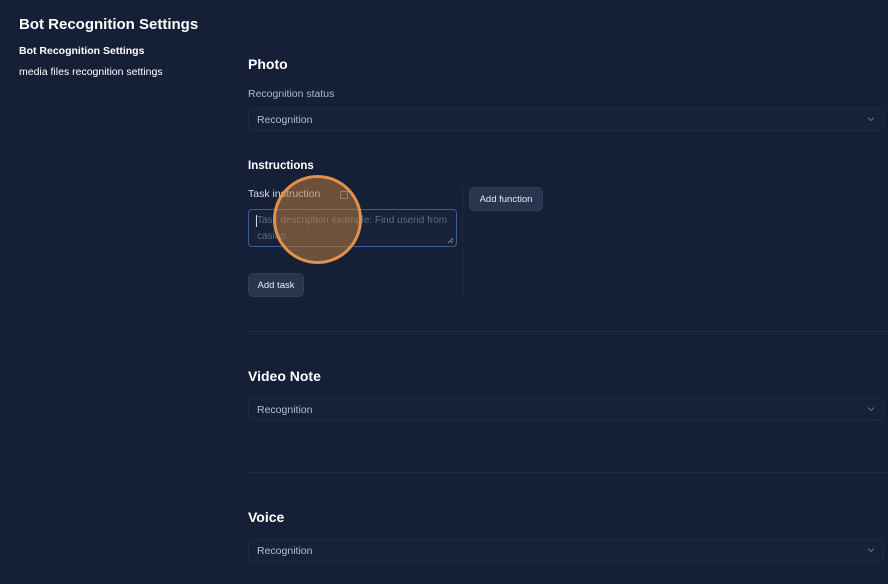  Describe the element at coordinates (284, 194) in the screenshot. I see `task-instruction-label: Task instruction` at that location.